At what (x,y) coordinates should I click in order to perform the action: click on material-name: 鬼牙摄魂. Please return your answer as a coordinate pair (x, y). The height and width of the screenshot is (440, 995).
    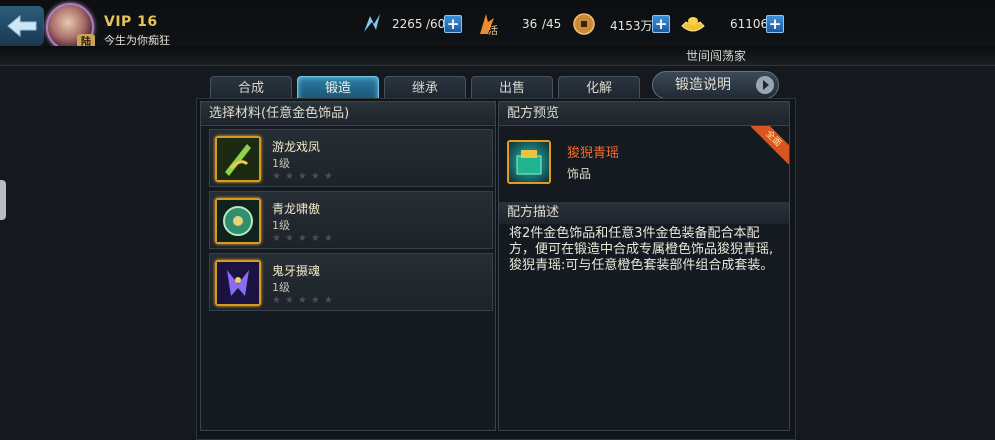
    Looking at the image, I should click on (296, 271).